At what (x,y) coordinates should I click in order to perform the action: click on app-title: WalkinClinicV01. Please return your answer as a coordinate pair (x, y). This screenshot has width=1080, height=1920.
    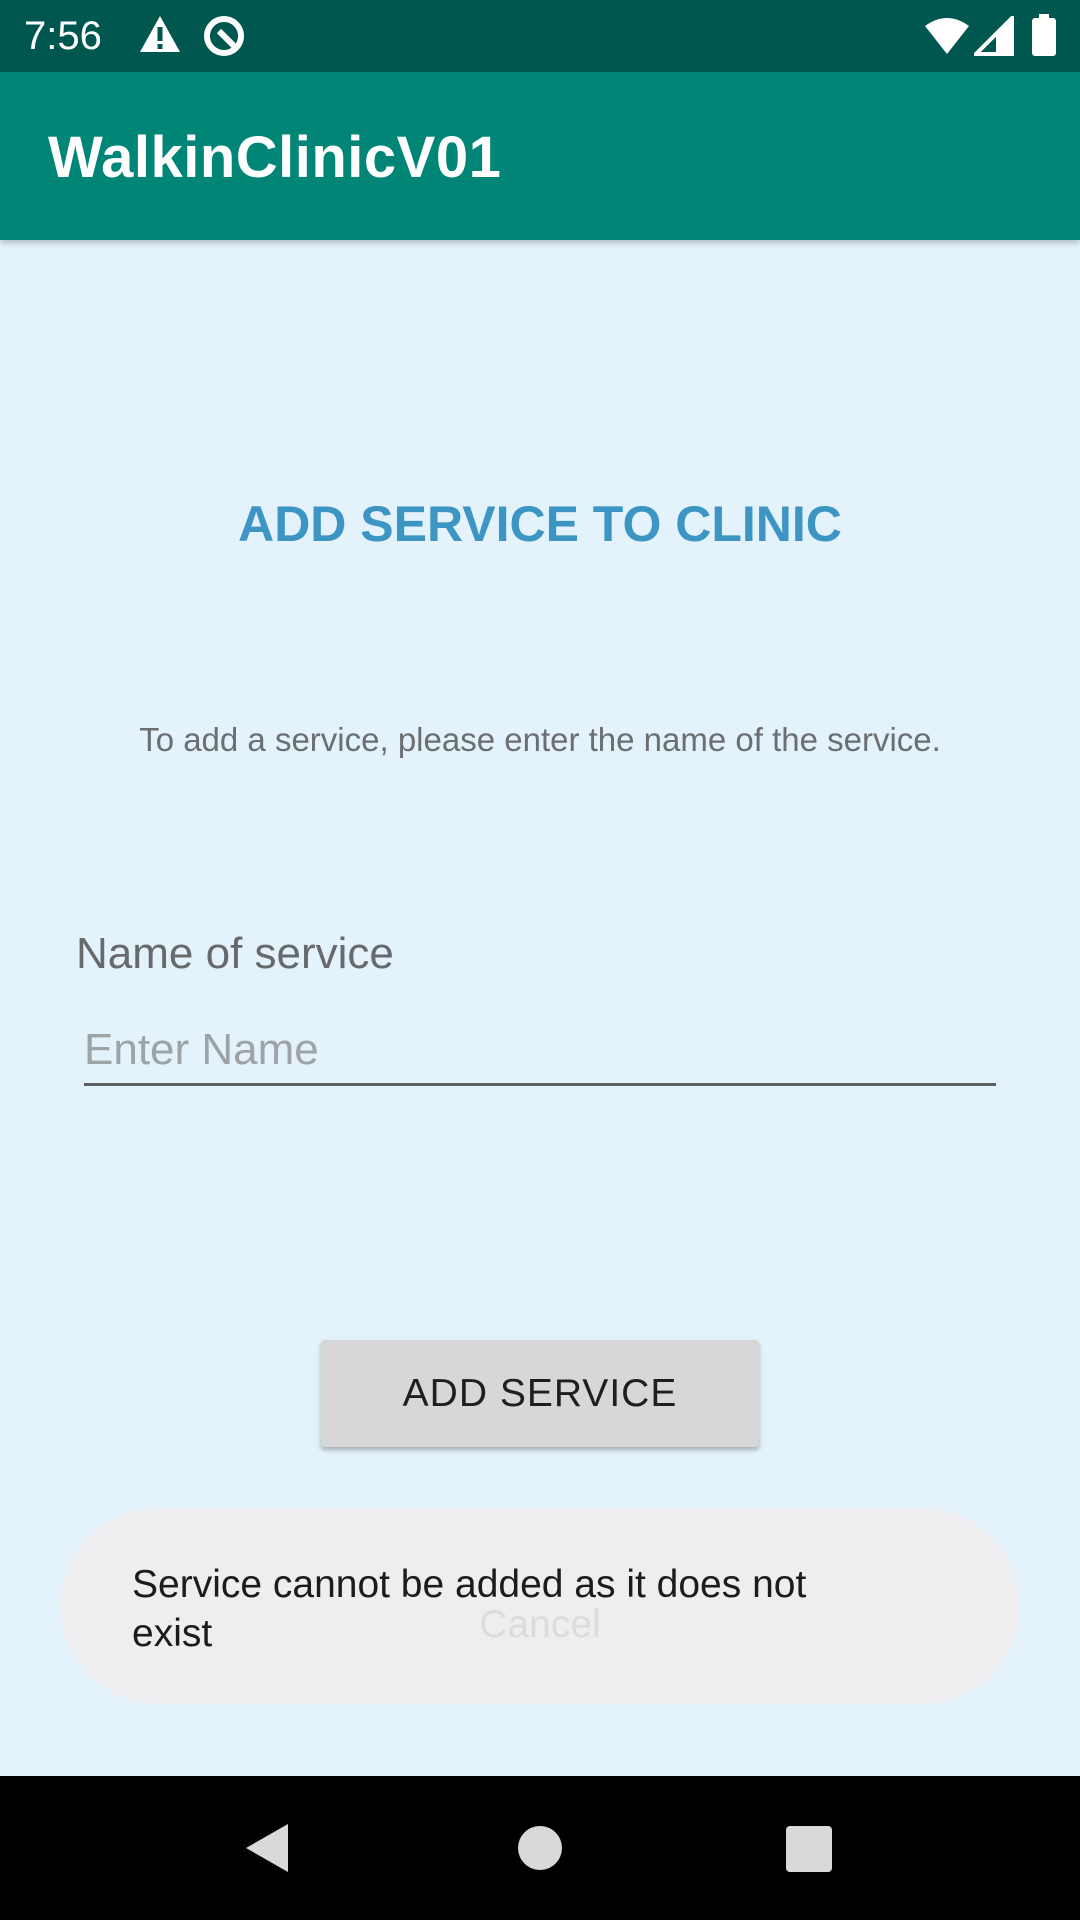
    Looking at the image, I should click on (275, 157).